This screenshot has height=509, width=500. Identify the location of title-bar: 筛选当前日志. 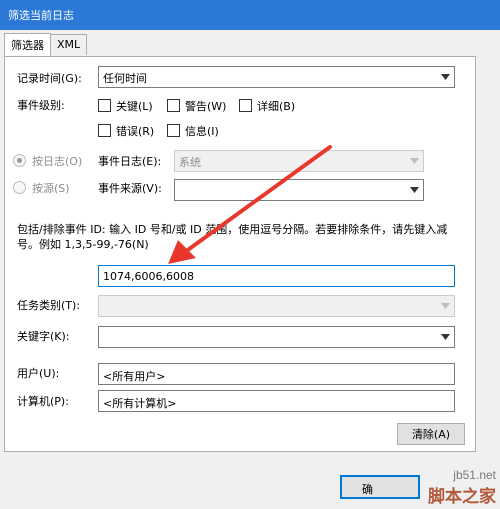
(250, 15).